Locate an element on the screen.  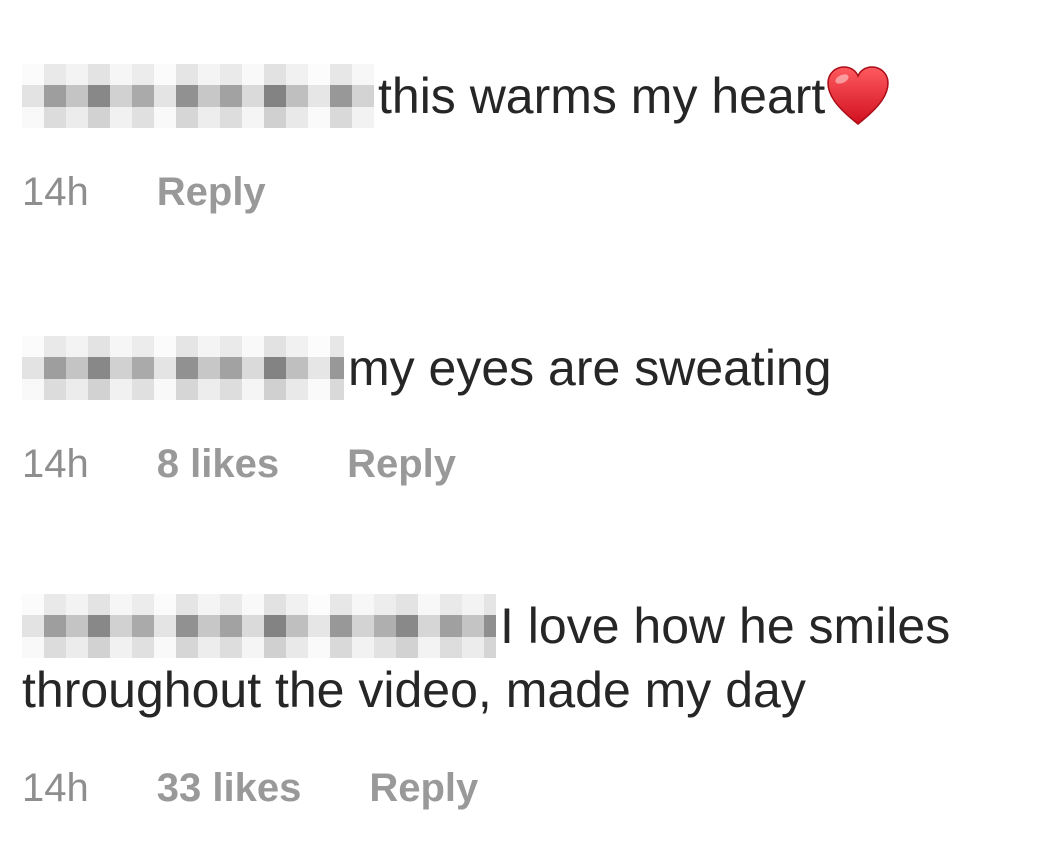
heart-icon is located at coordinates (858, 96).